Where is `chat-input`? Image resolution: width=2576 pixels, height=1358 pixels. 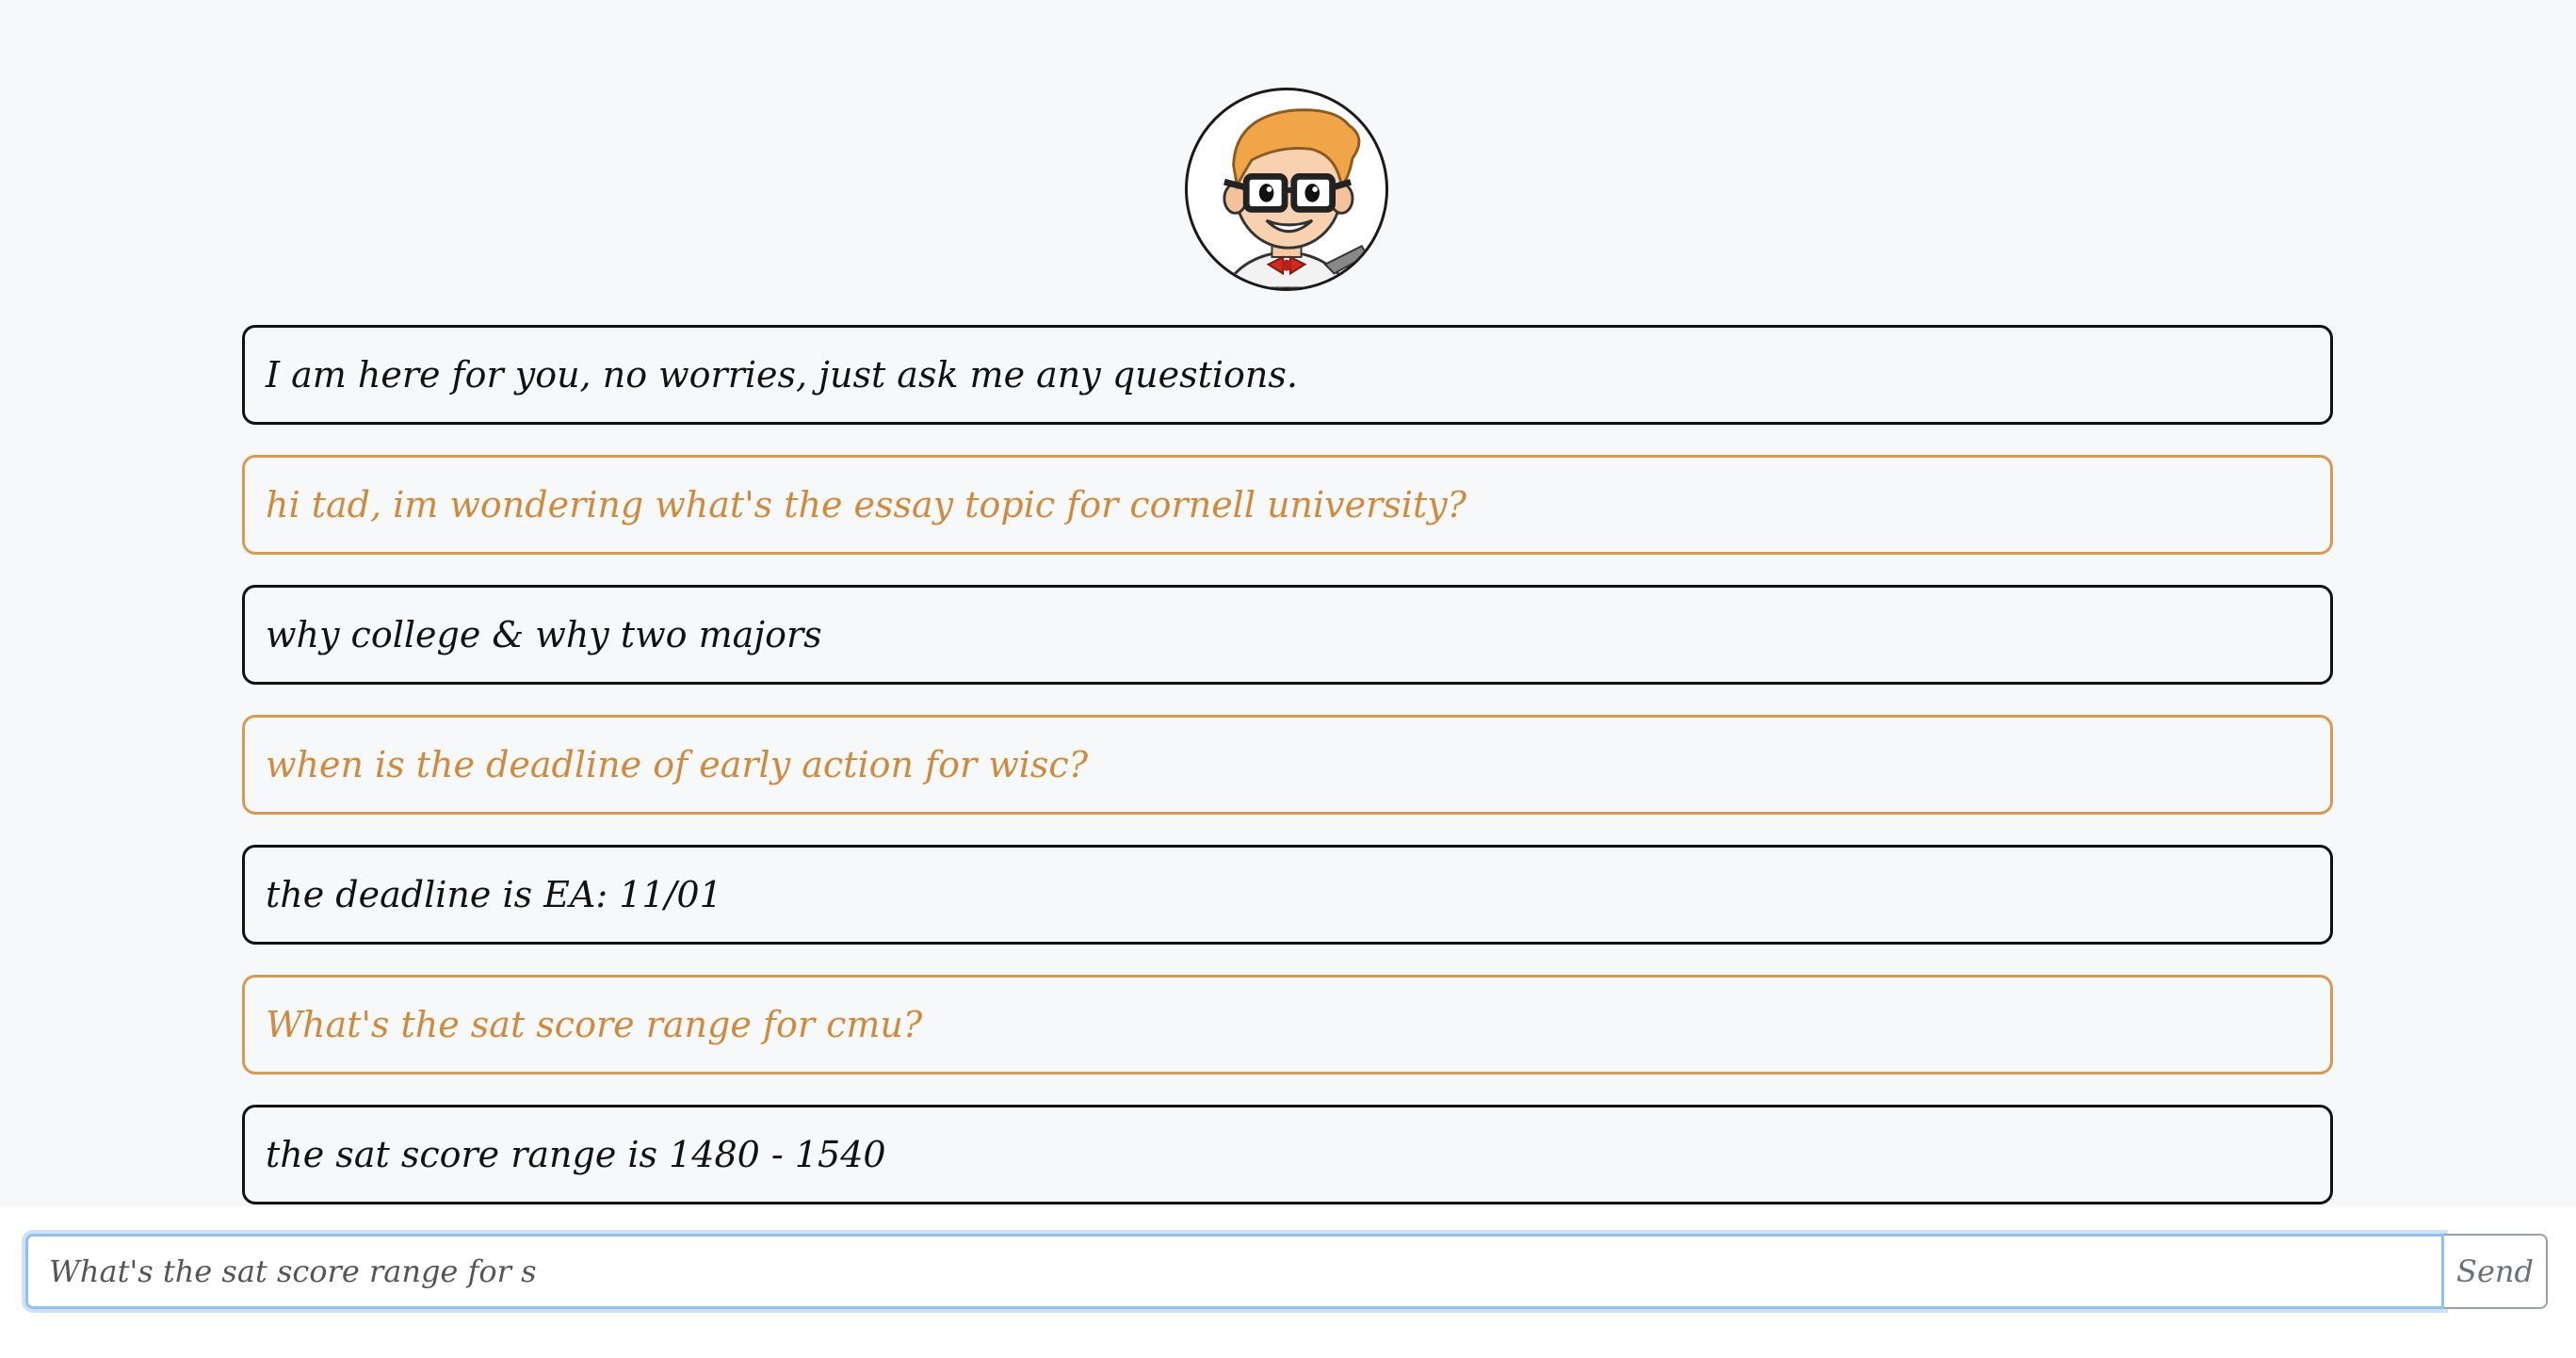
chat-input is located at coordinates (1234, 1272).